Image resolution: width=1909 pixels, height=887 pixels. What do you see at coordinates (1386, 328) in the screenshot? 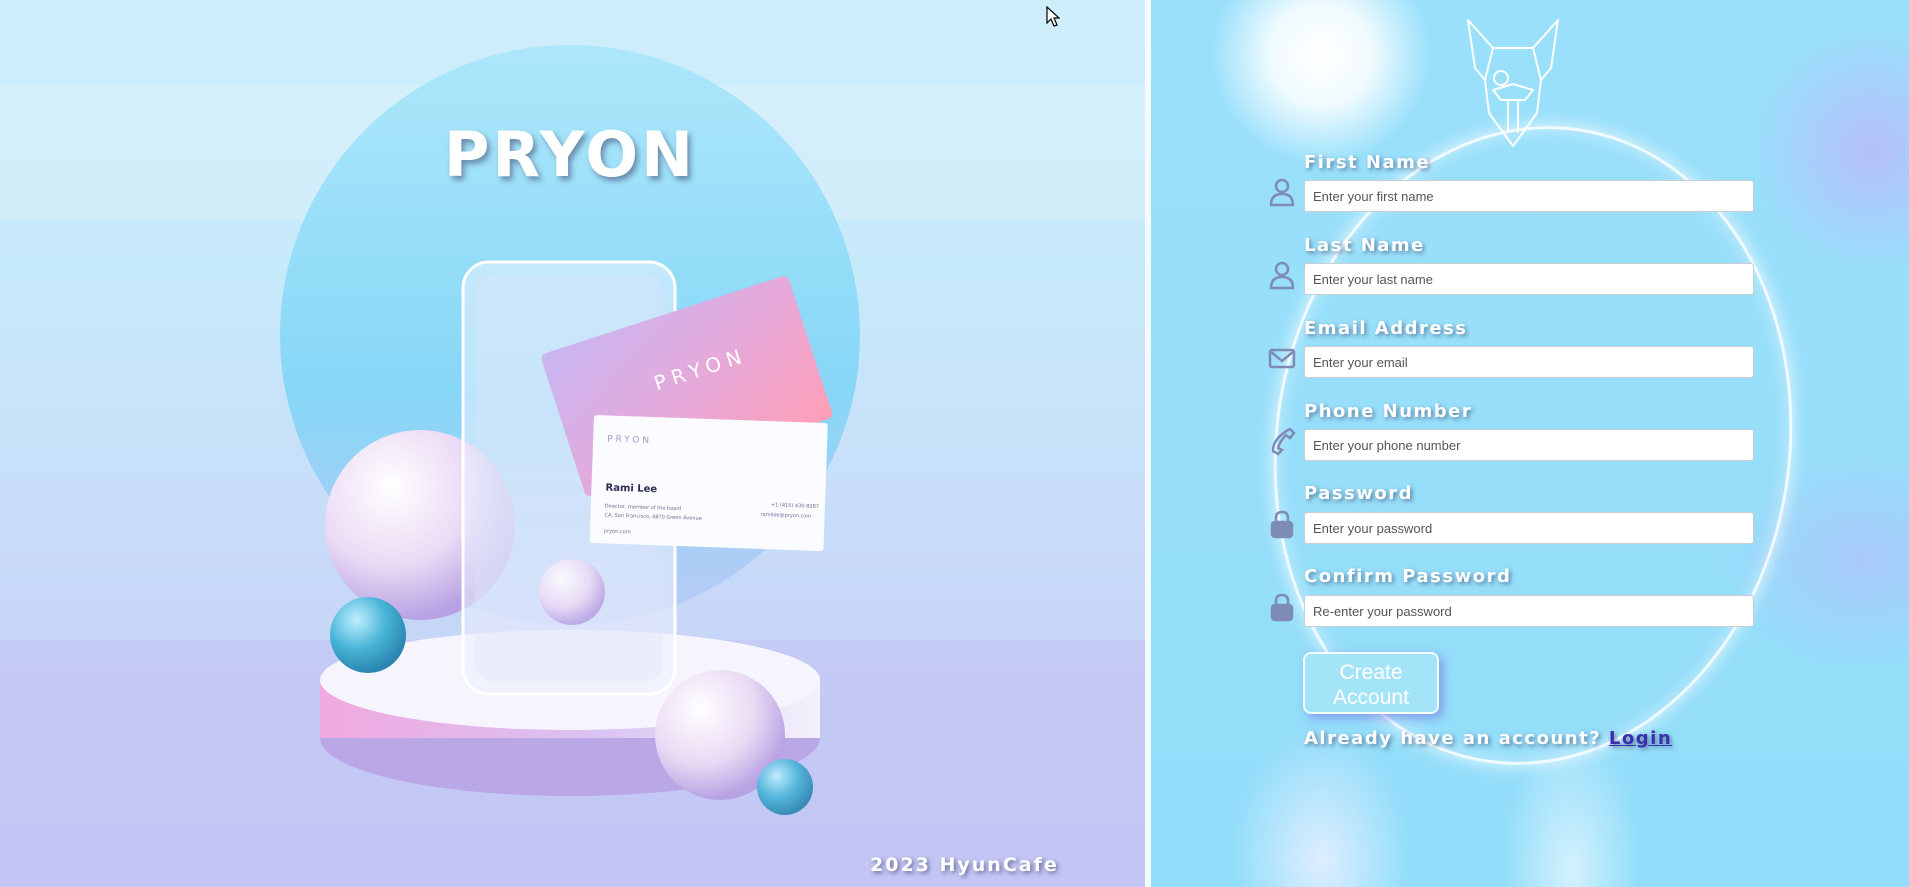
I see `email-label: Email Address` at bounding box center [1386, 328].